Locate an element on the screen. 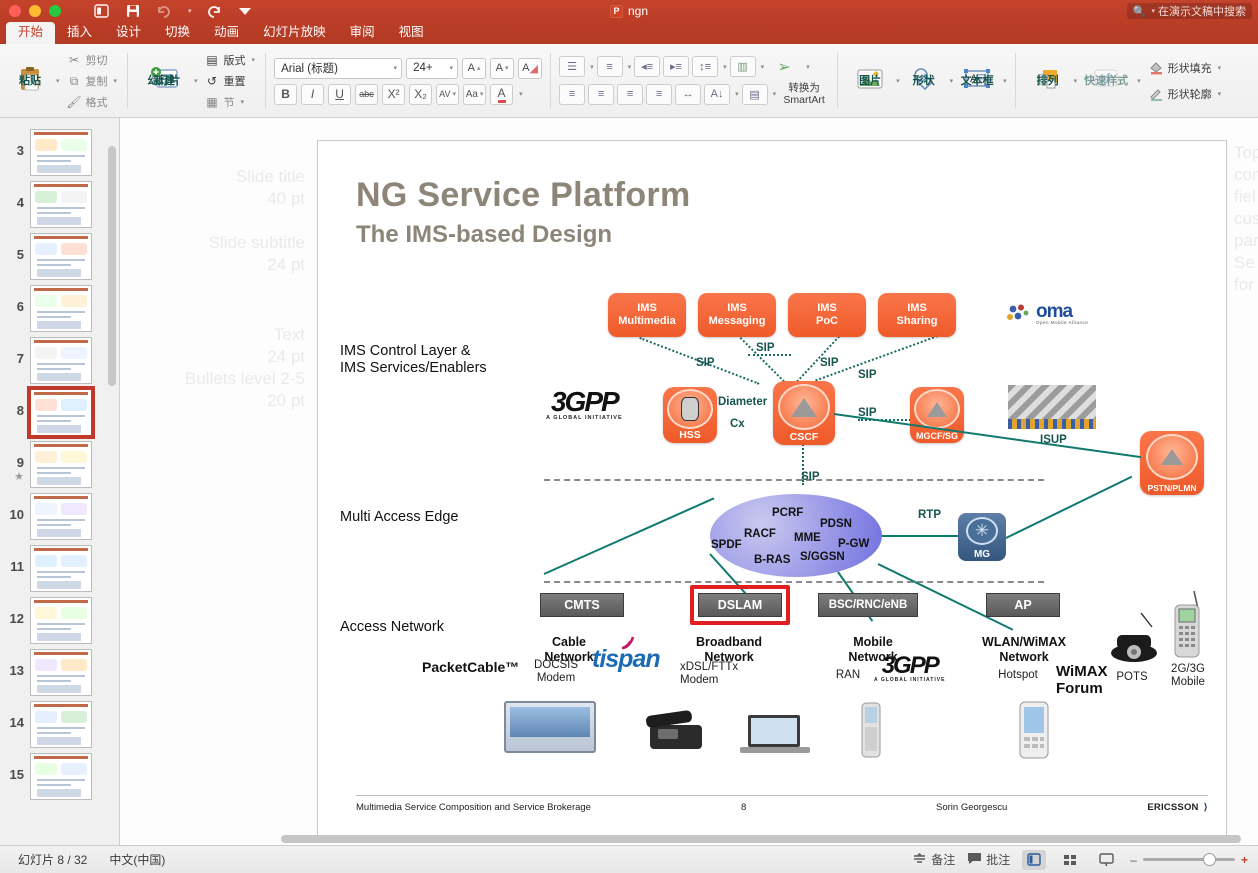 The height and width of the screenshot is (873, 1258). view-presentation-button is located at coordinates (1106, 860).